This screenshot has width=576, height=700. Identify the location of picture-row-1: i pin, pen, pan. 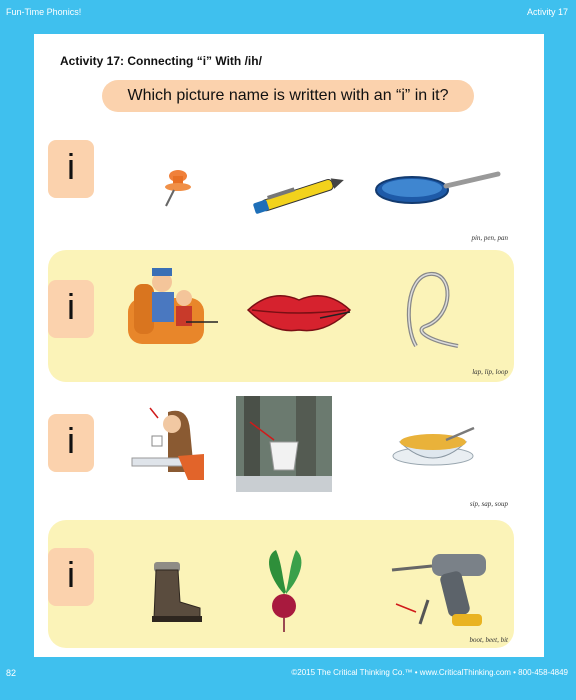
(281, 192).